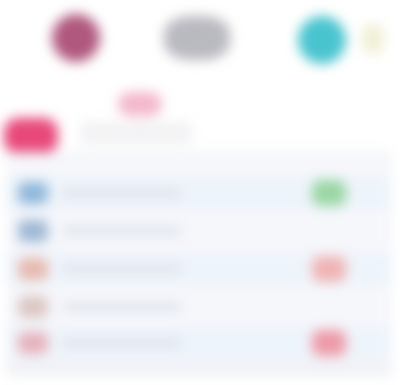 This screenshot has height=385, width=400. Describe the element at coordinates (373, 39) in the screenshot. I see `app-icon-cream` at that location.